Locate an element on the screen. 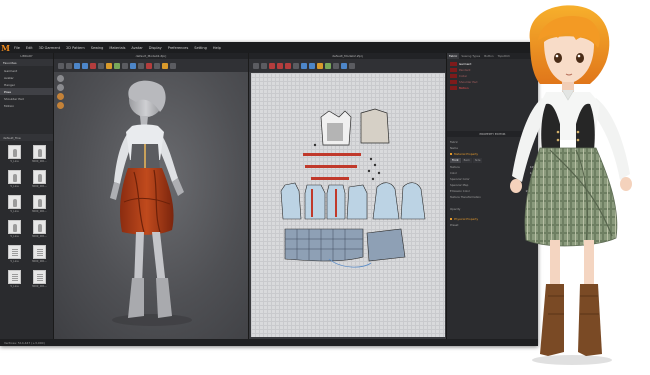 This screenshot has width=650, height=375. character-shadow is located at coordinates (572, 360).